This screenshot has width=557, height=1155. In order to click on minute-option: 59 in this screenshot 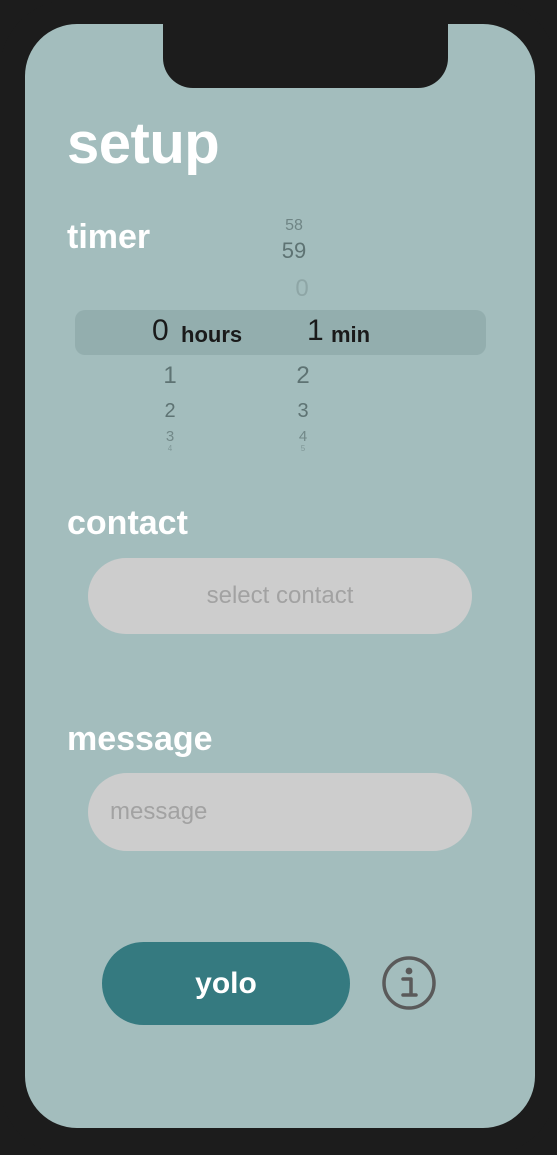, I will do `click(294, 251)`.